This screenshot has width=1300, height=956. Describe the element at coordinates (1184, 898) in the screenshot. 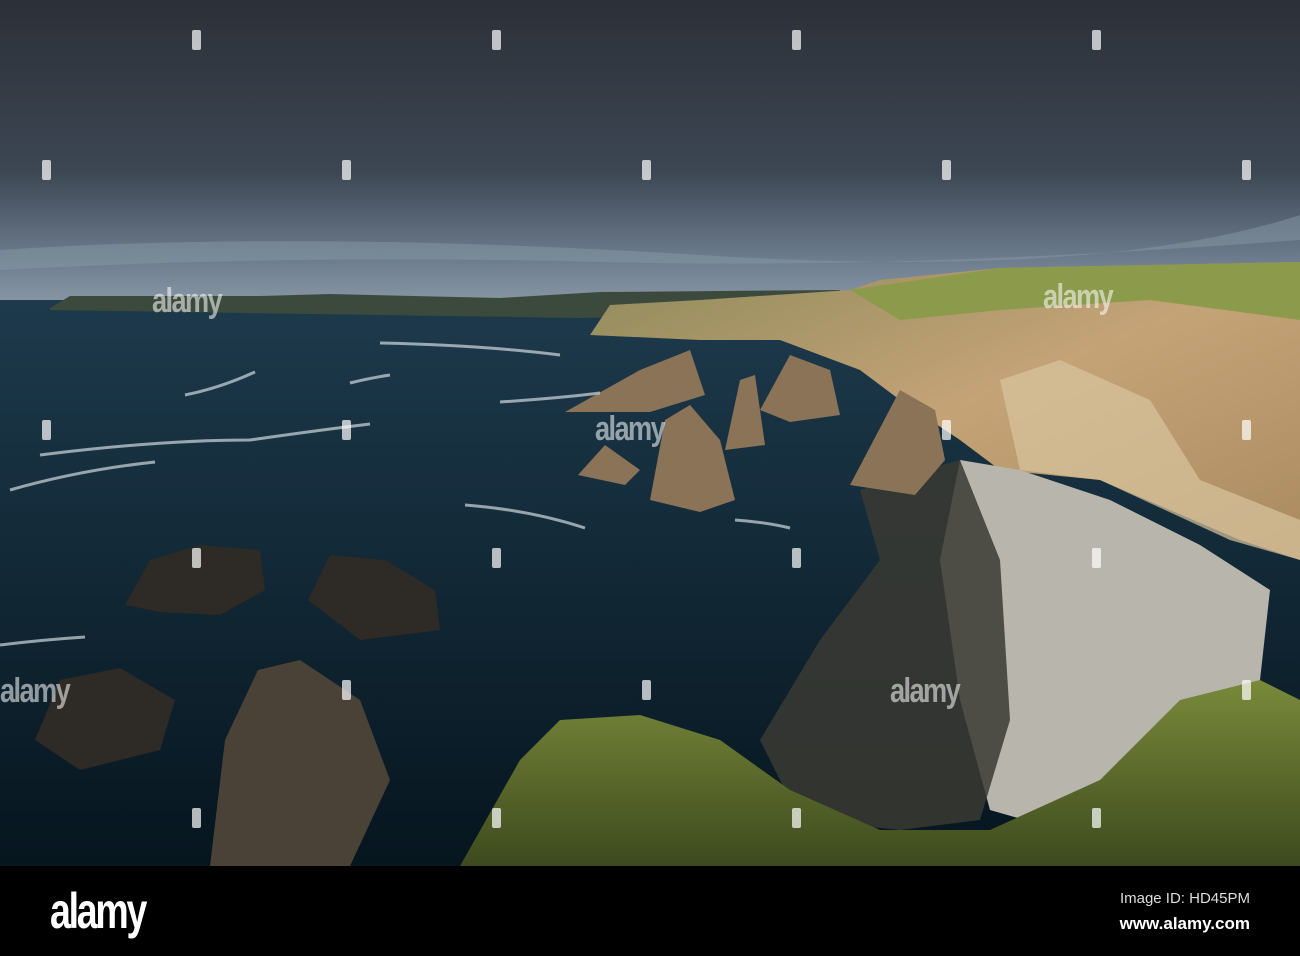

I see `image-id: Image ID: HD45PM` at that location.